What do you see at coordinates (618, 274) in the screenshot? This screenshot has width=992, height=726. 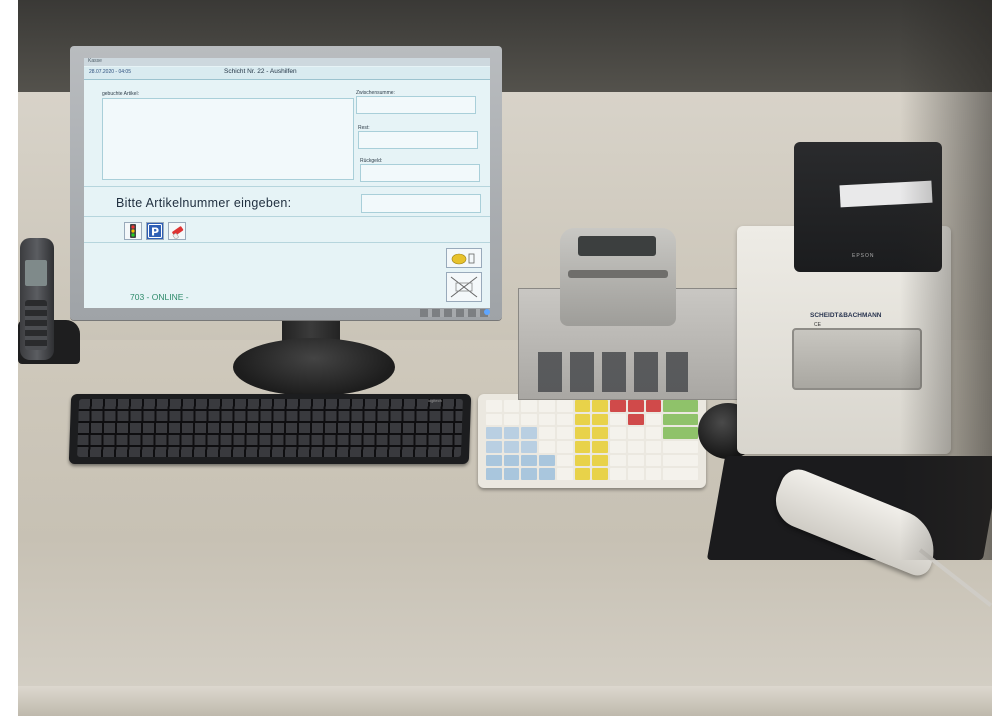 I see `validator-slot` at bounding box center [618, 274].